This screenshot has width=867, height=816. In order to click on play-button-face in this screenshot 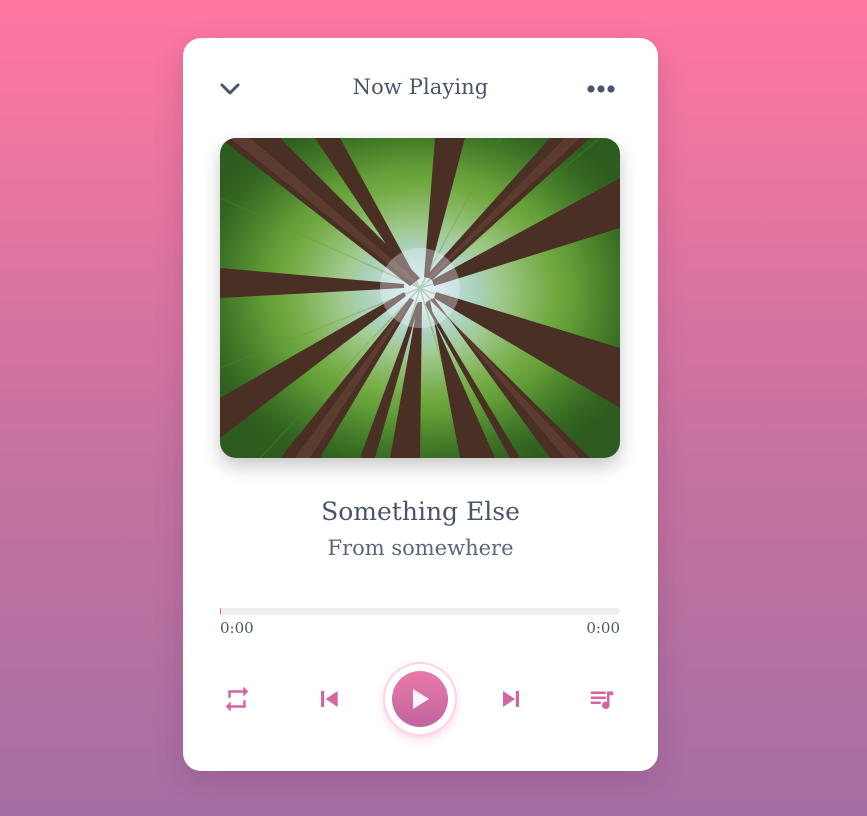, I will do `click(420, 699)`.